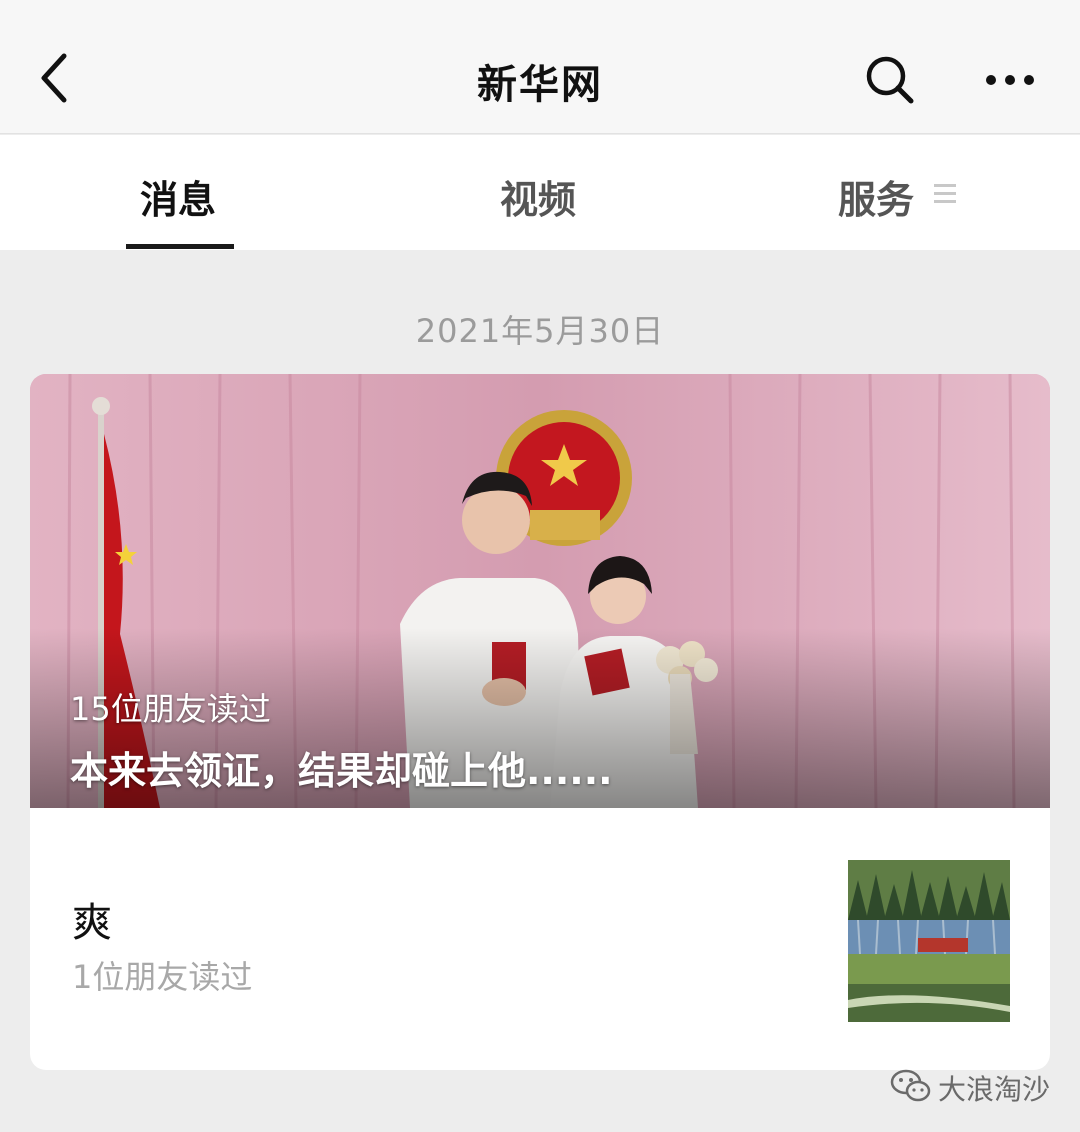  I want to click on tab-video: 视频, so click(538, 196).